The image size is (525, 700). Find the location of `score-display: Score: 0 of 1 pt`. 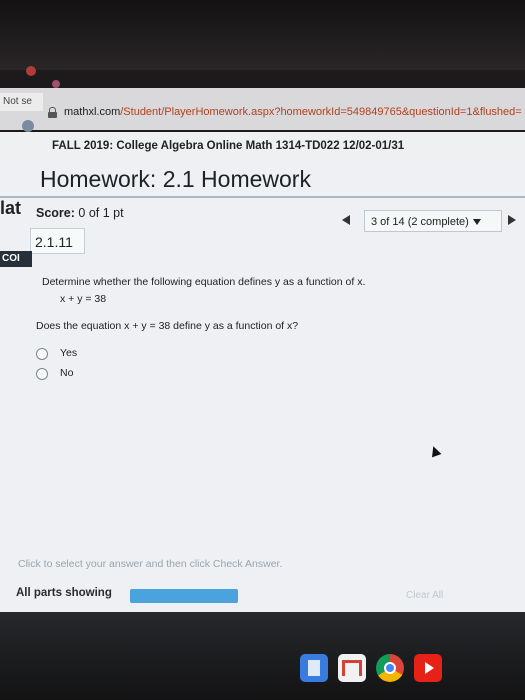

score-display: Score: 0 of 1 pt is located at coordinates (80, 213).